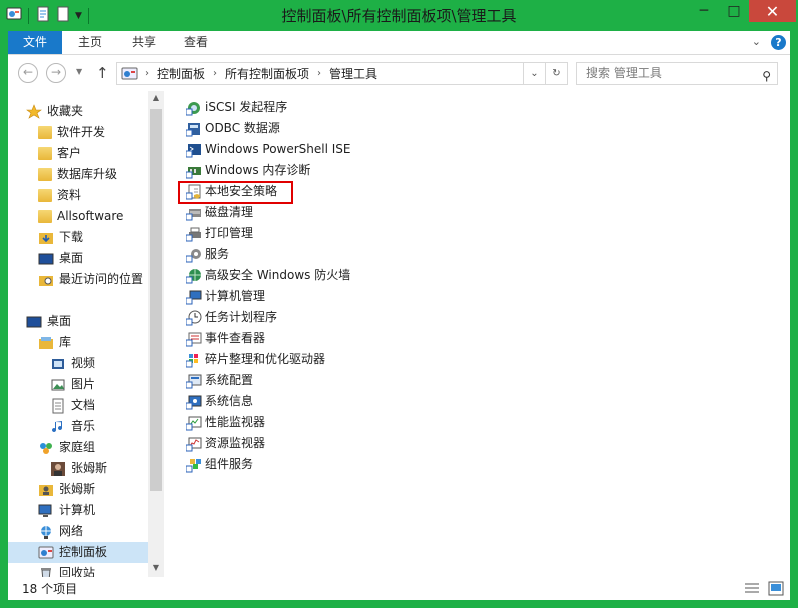 This screenshot has width=798, height=608. What do you see at coordinates (534, 73) in the screenshot?
I see `address-dropdown-chevron-icon: ⌄` at bounding box center [534, 73].